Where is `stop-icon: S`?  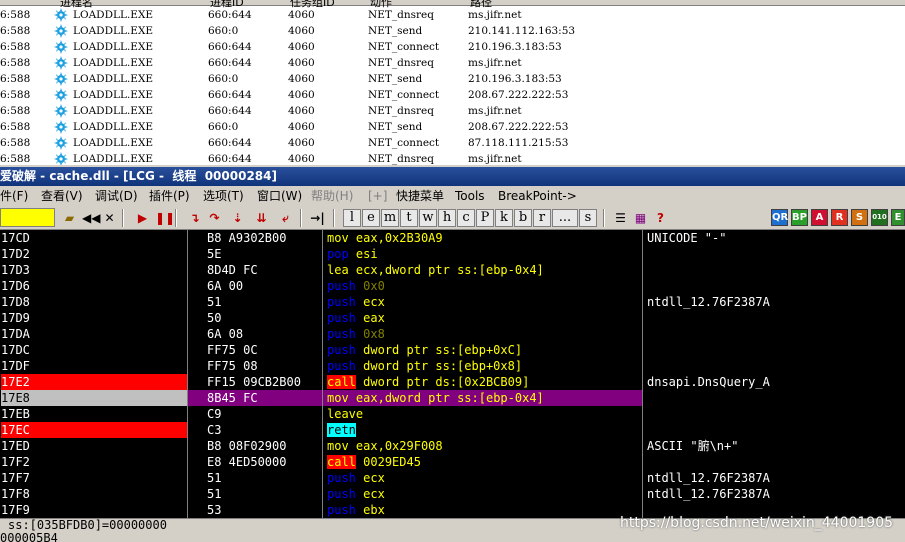 stop-icon: S is located at coordinates (859, 217).